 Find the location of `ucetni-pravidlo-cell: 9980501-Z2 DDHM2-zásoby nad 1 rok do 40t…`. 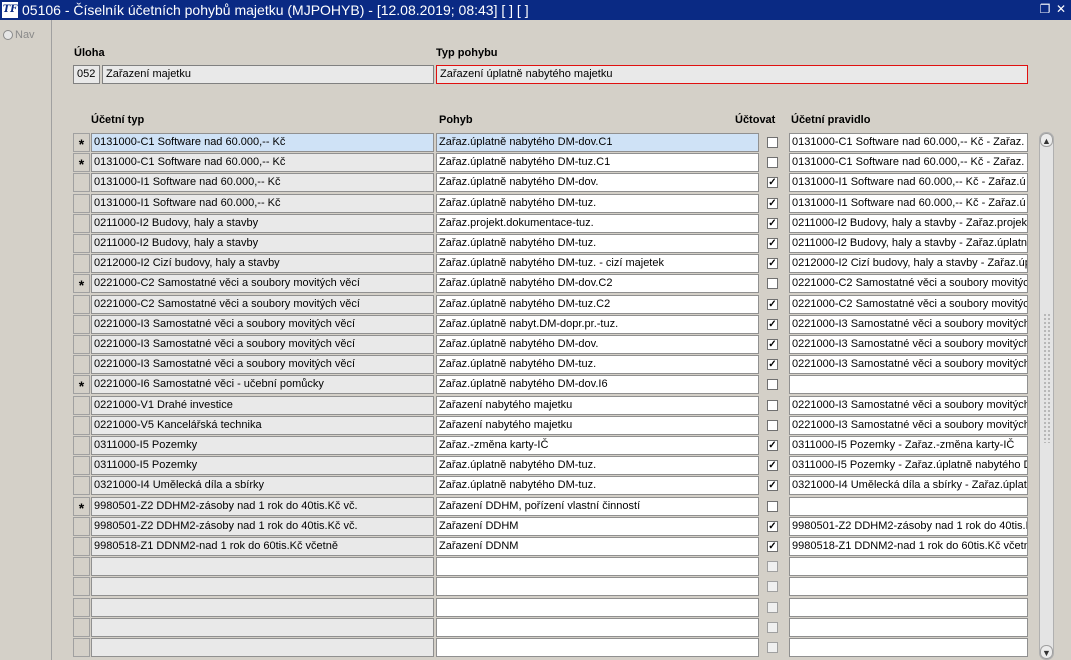

ucetni-pravidlo-cell: 9980501-Z2 DDHM2-zásoby nad 1 rok do 40t… is located at coordinates (908, 526).